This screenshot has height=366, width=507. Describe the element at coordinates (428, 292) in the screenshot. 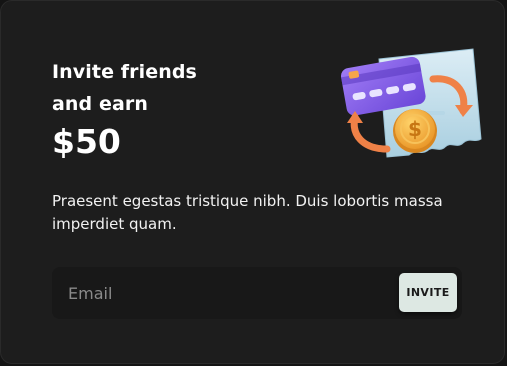

I see `invite-button: INVITE` at that location.